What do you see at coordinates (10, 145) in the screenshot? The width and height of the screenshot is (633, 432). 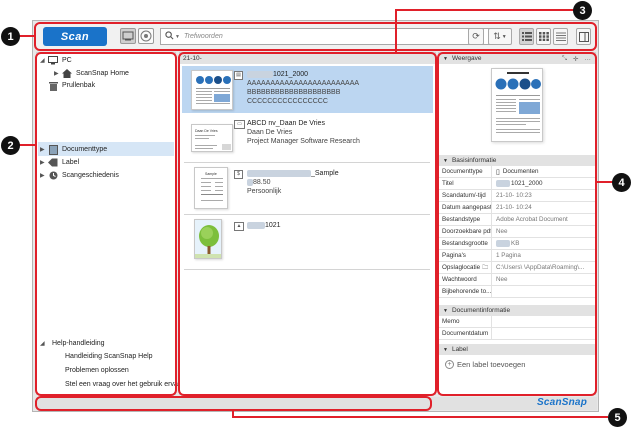 I see `callout-2: 2` at bounding box center [10, 145].